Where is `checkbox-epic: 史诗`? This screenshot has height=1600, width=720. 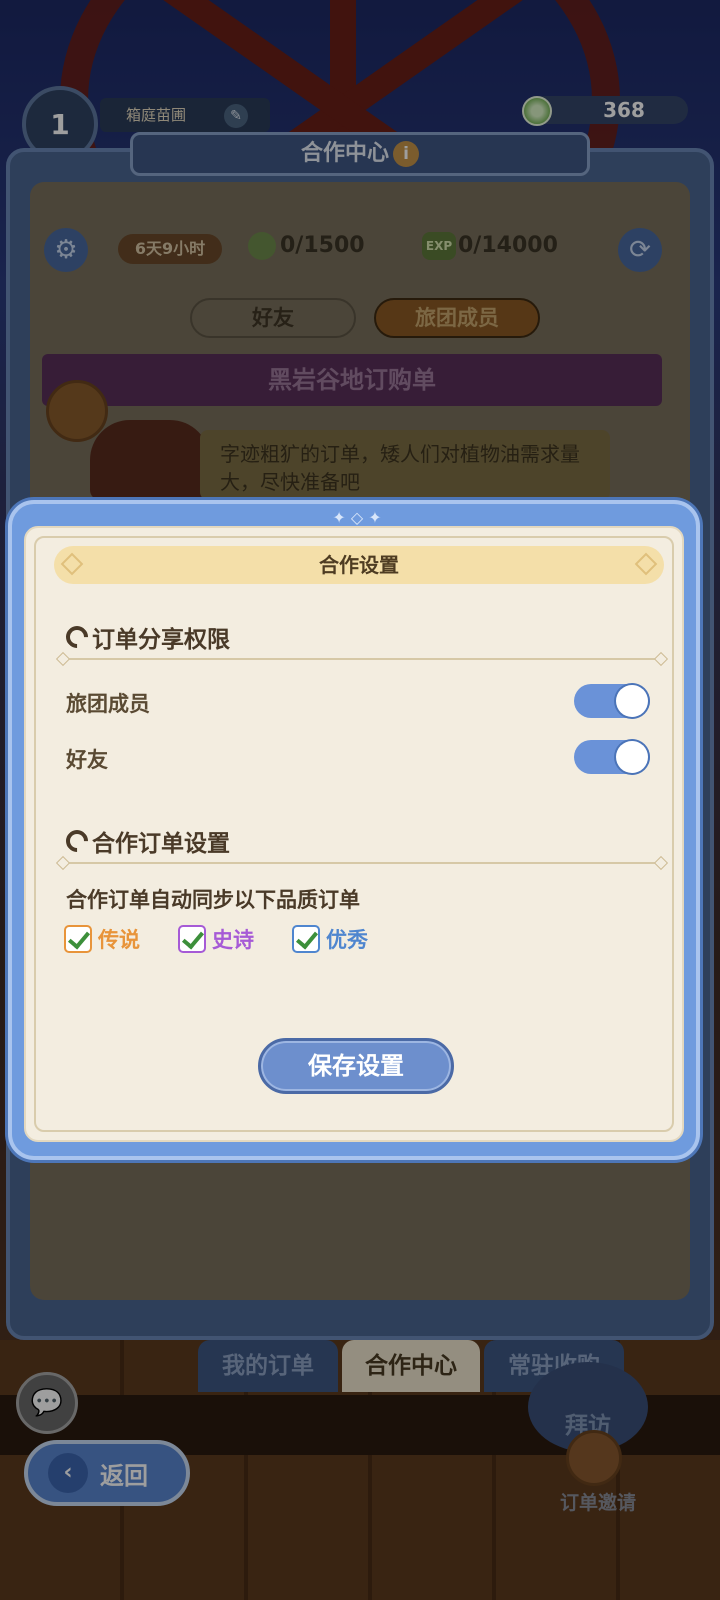 checkbox-epic: 史诗 is located at coordinates (216, 939).